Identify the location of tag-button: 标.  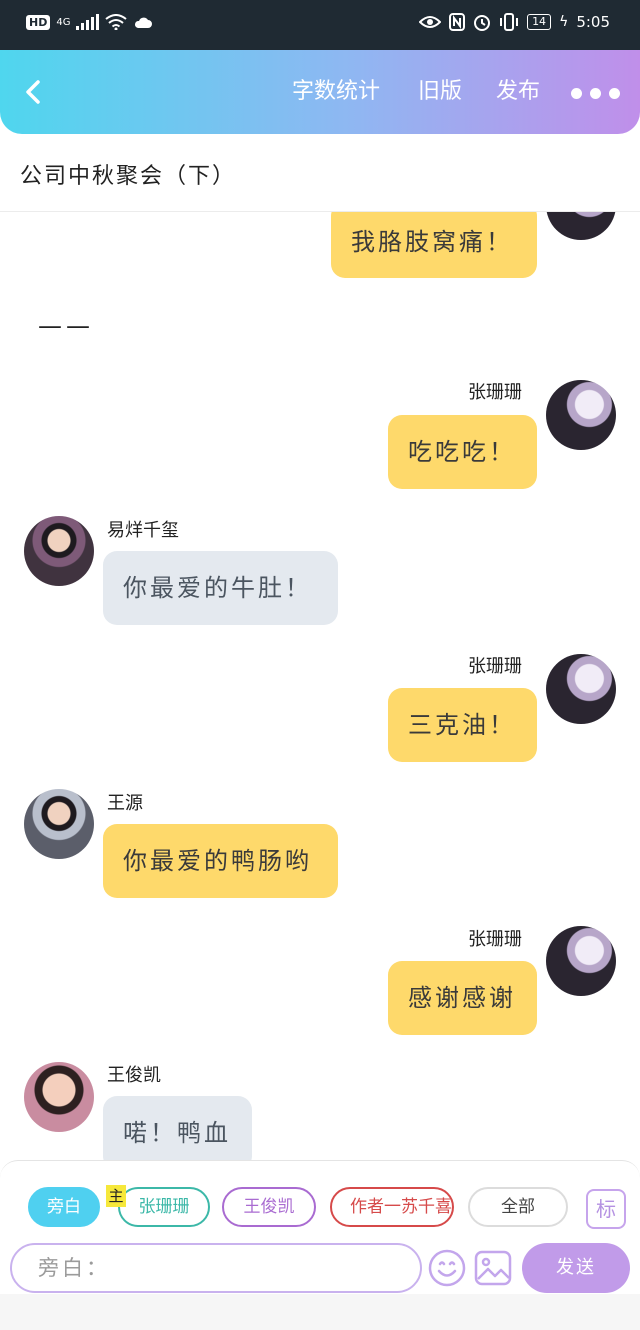
(606, 1209).